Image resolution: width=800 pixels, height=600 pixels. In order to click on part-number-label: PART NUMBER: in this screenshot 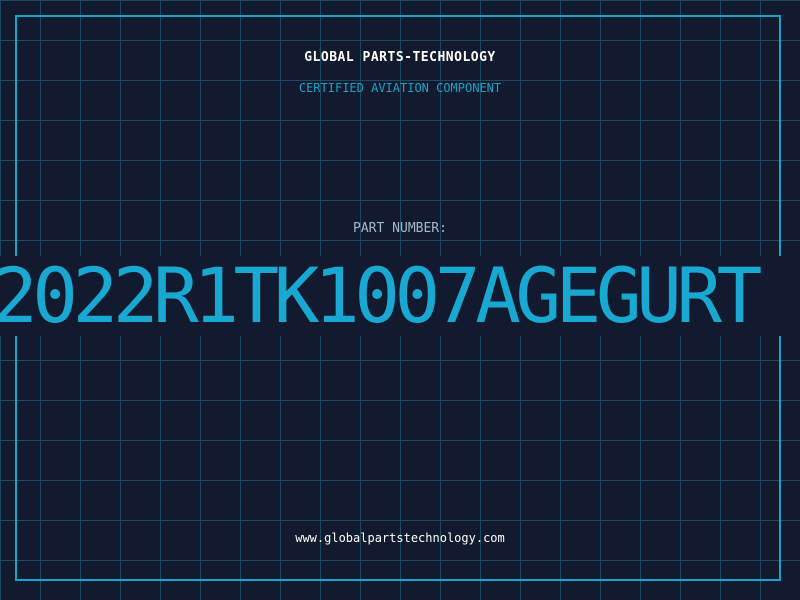, I will do `click(400, 228)`.